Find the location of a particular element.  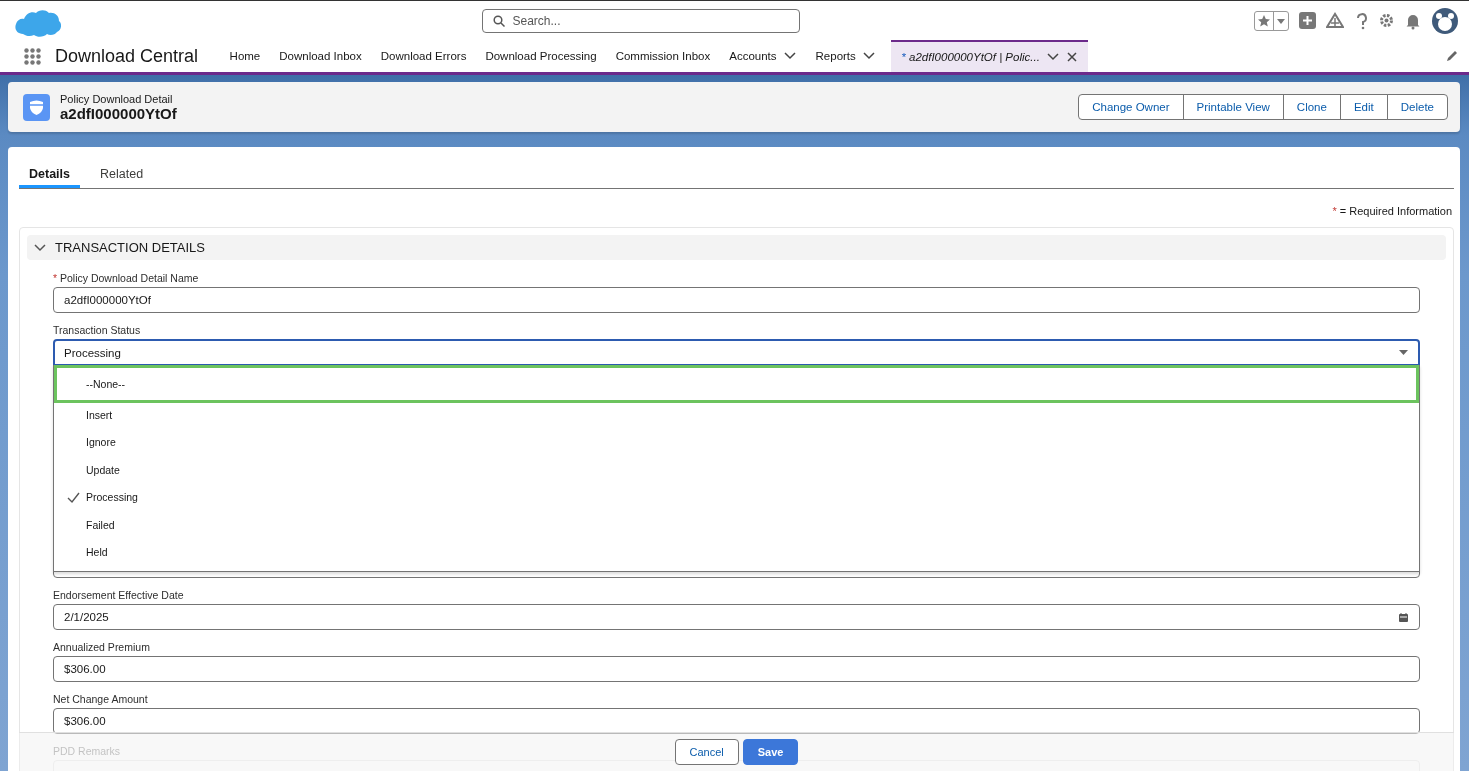

dropdown-option: Ignore is located at coordinates (736, 442).